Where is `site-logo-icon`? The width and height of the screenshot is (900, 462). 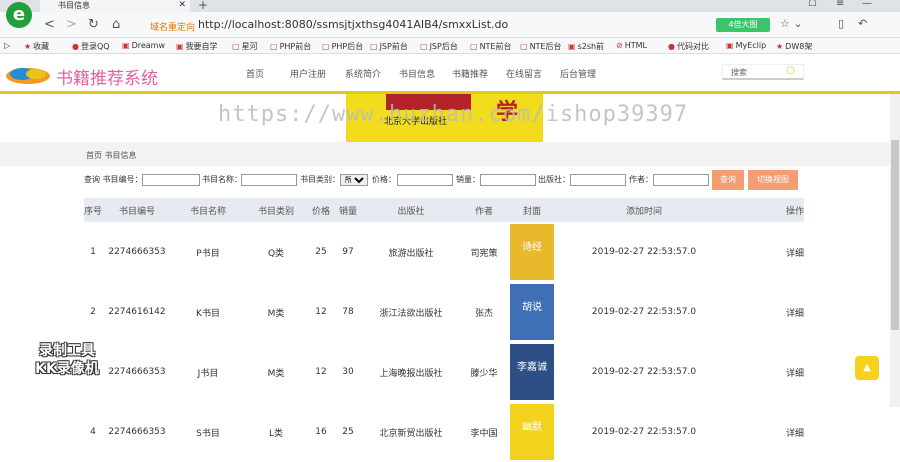
site-logo-icon is located at coordinates (28, 76).